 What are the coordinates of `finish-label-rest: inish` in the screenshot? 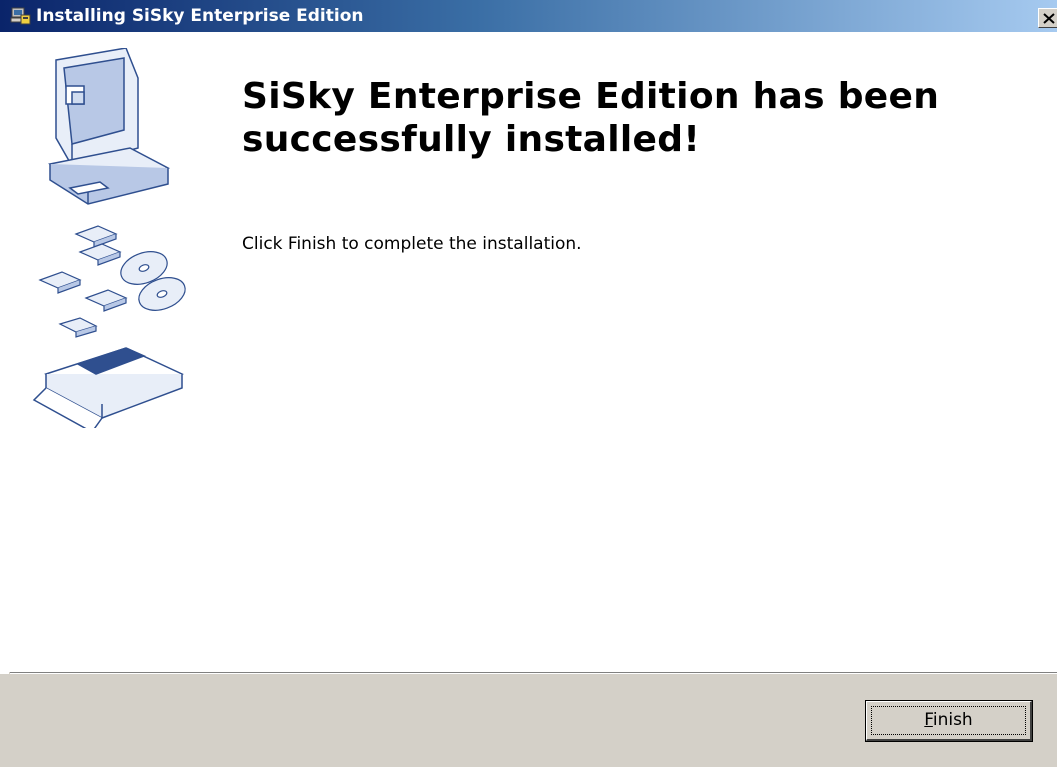 It's located at (952, 720).